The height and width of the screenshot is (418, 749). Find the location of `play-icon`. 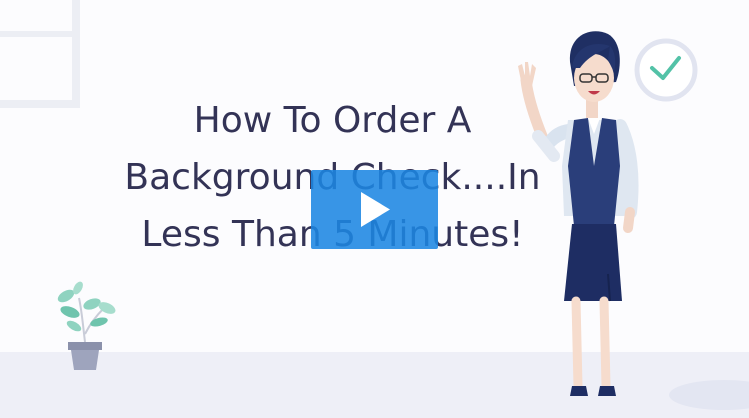

play-icon is located at coordinates (375, 209).